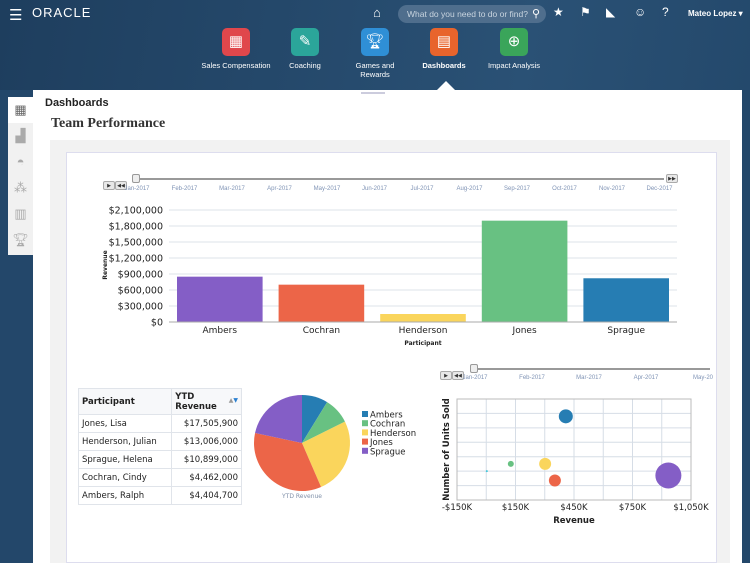 The width and height of the screenshot is (750, 563). What do you see at coordinates (125, 495) in the screenshot?
I see `participant-cell: Ambers, Ralph` at bounding box center [125, 495].